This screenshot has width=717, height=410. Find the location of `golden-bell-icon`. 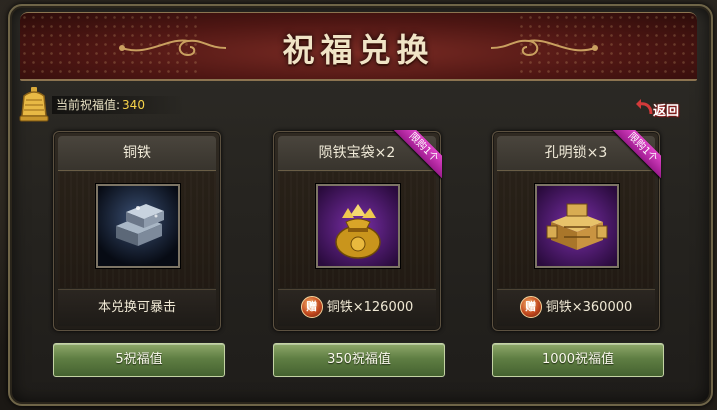

golden-bell-icon is located at coordinates (34, 104).